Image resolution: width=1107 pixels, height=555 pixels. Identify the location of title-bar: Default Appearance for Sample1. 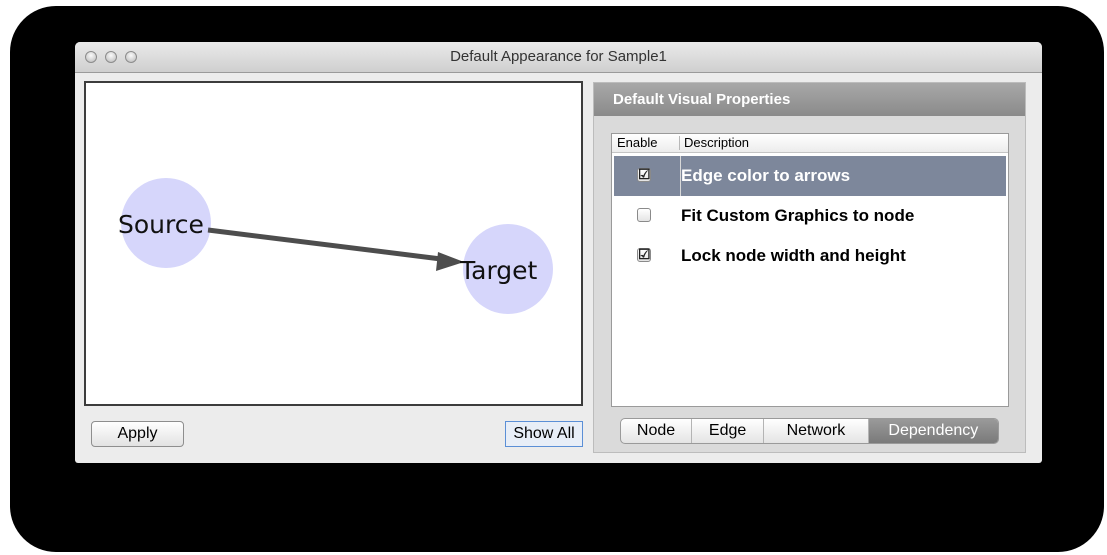
(558, 57).